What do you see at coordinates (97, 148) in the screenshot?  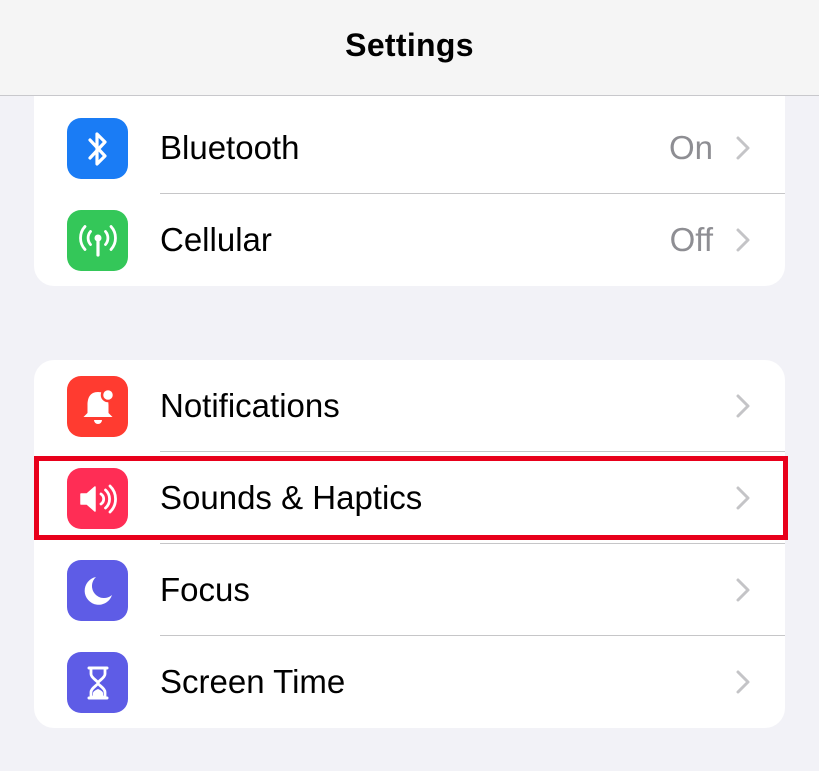 I see `bluetooth-icon` at bounding box center [97, 148].